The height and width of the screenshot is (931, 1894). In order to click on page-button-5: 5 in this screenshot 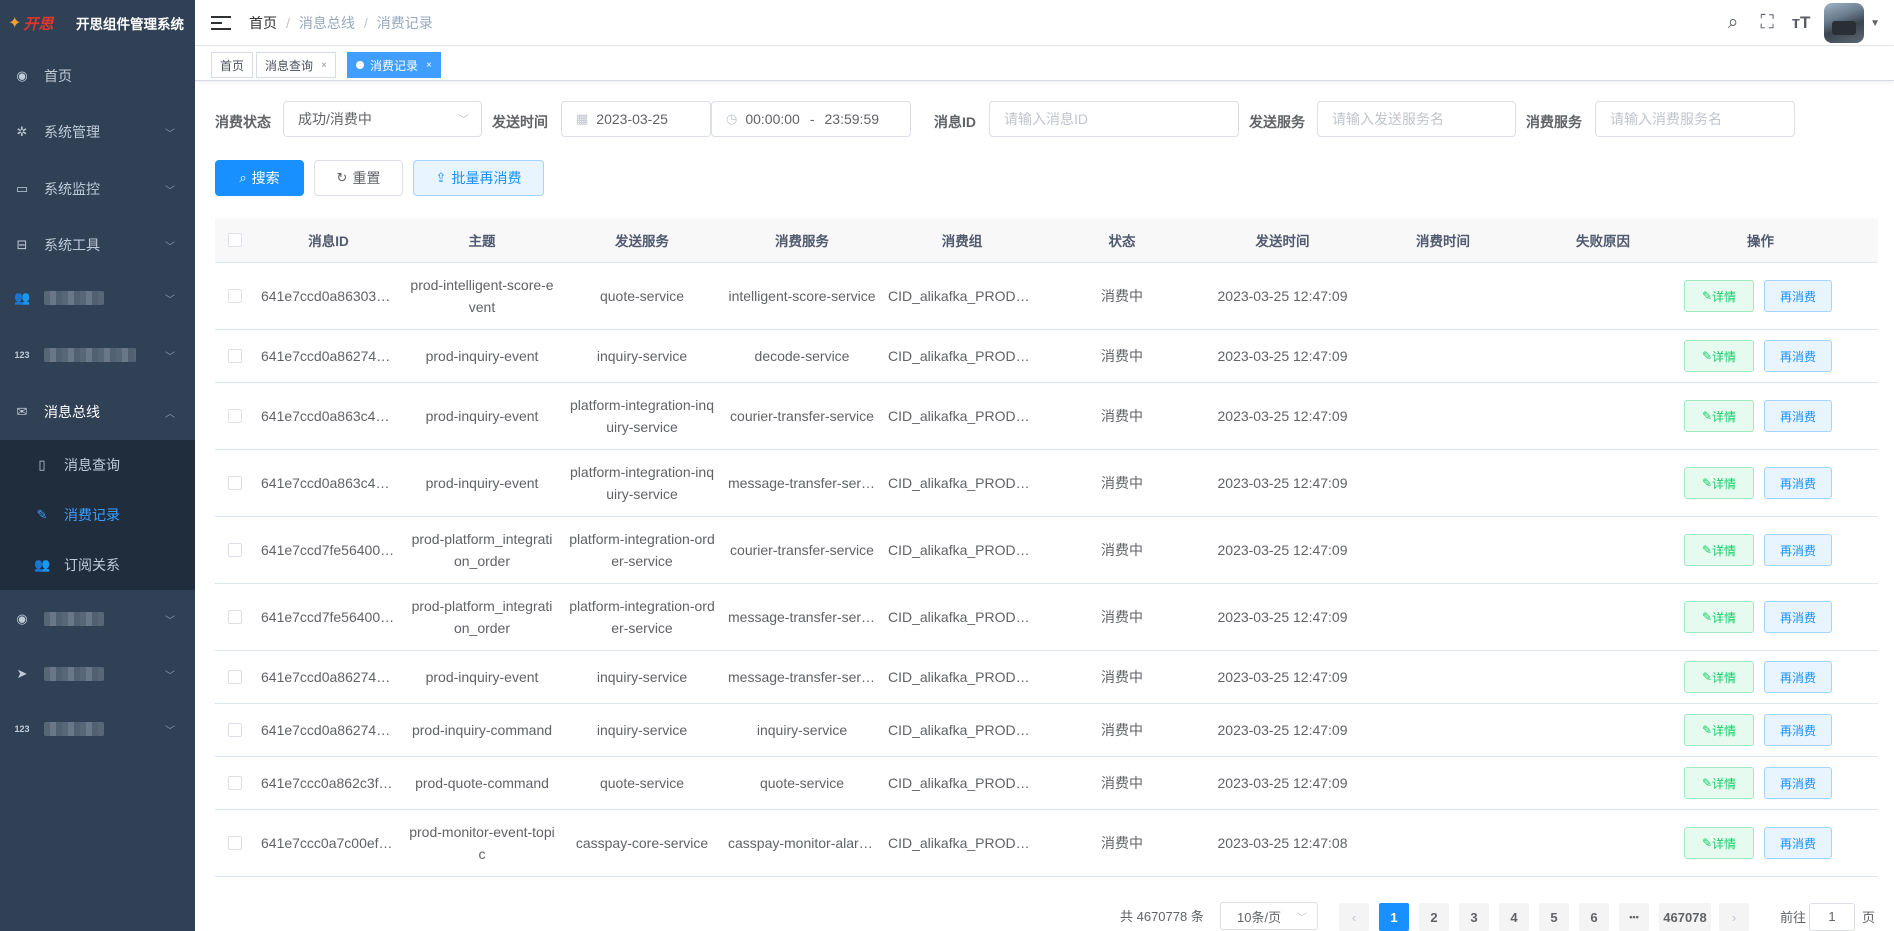, I will do `click(1554, 917)`.